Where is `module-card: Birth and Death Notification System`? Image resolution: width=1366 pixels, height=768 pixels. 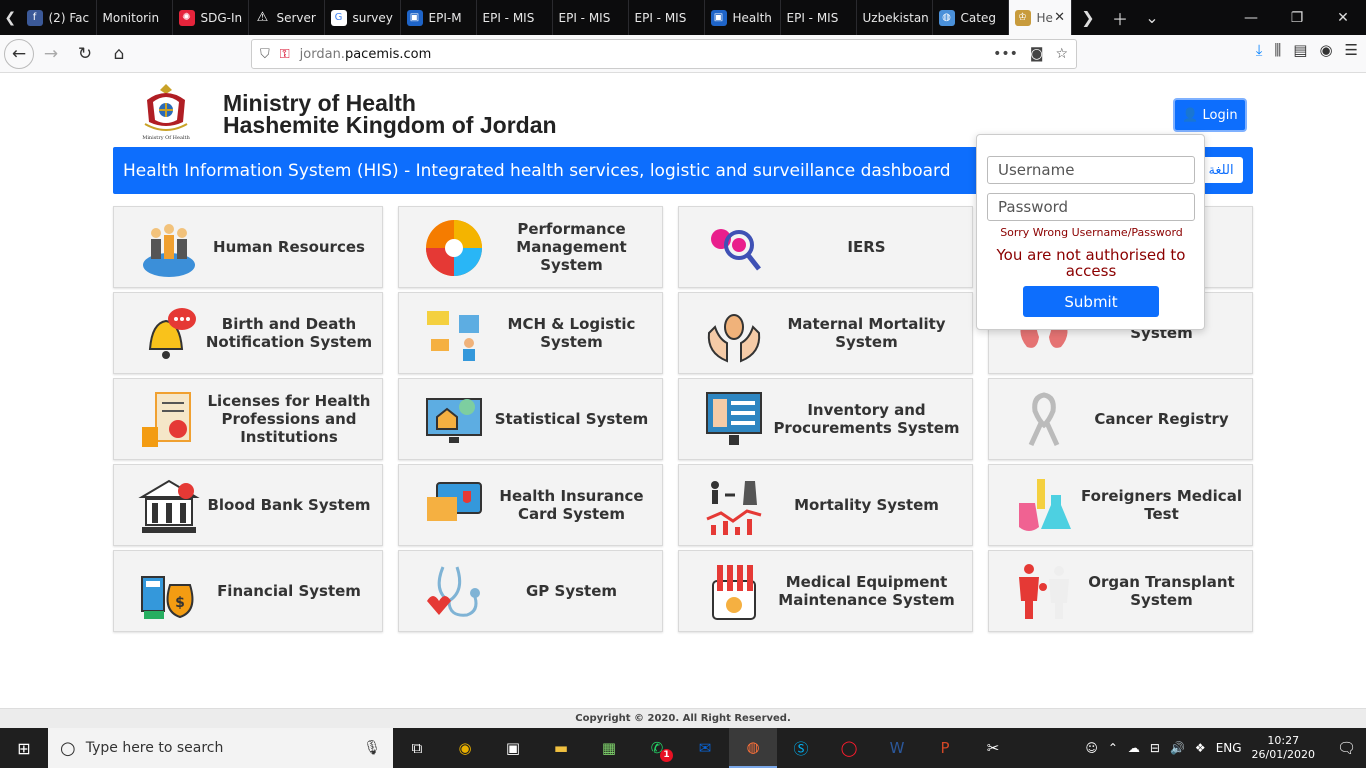 module-card: Birth and Death Notification System is located at coordinates (248, 333).